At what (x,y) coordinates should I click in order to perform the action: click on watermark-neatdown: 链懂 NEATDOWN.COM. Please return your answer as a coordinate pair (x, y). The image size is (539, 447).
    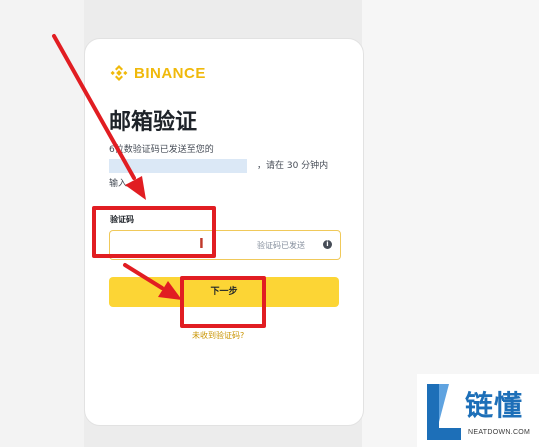
    Looking at the image, I should click on (478, 410).